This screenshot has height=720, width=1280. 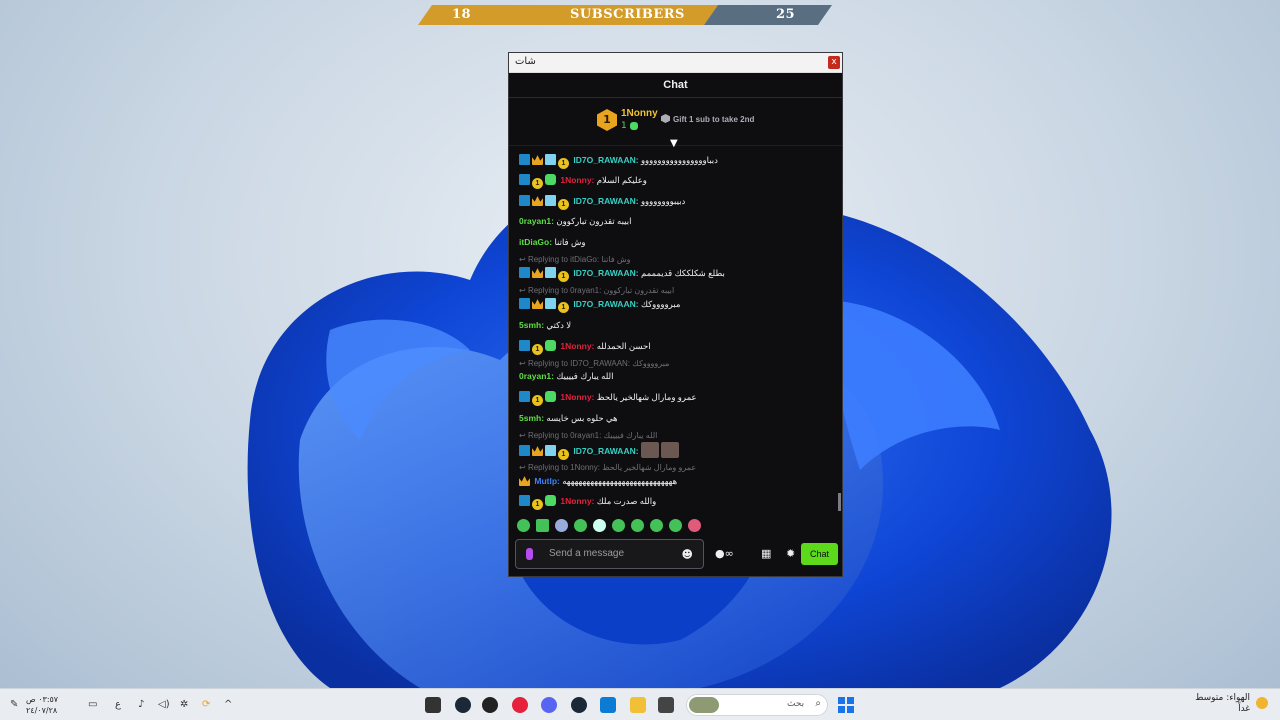 I want to click on chat-message: 1 1Nonny: احسن الحمدلله, so click(x=585, y=347).